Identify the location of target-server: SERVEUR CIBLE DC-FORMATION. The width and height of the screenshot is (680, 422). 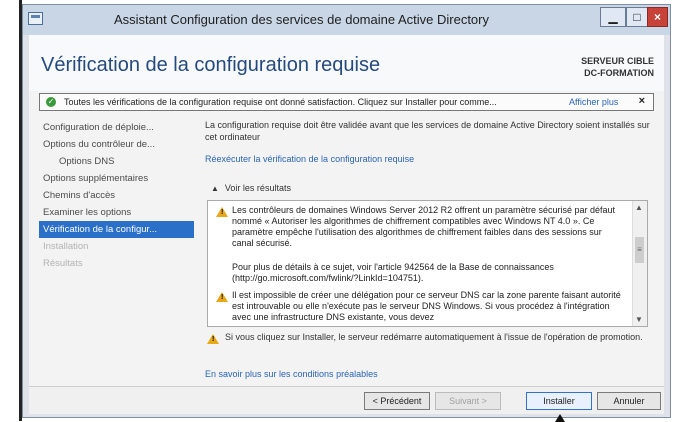
(617, 67).